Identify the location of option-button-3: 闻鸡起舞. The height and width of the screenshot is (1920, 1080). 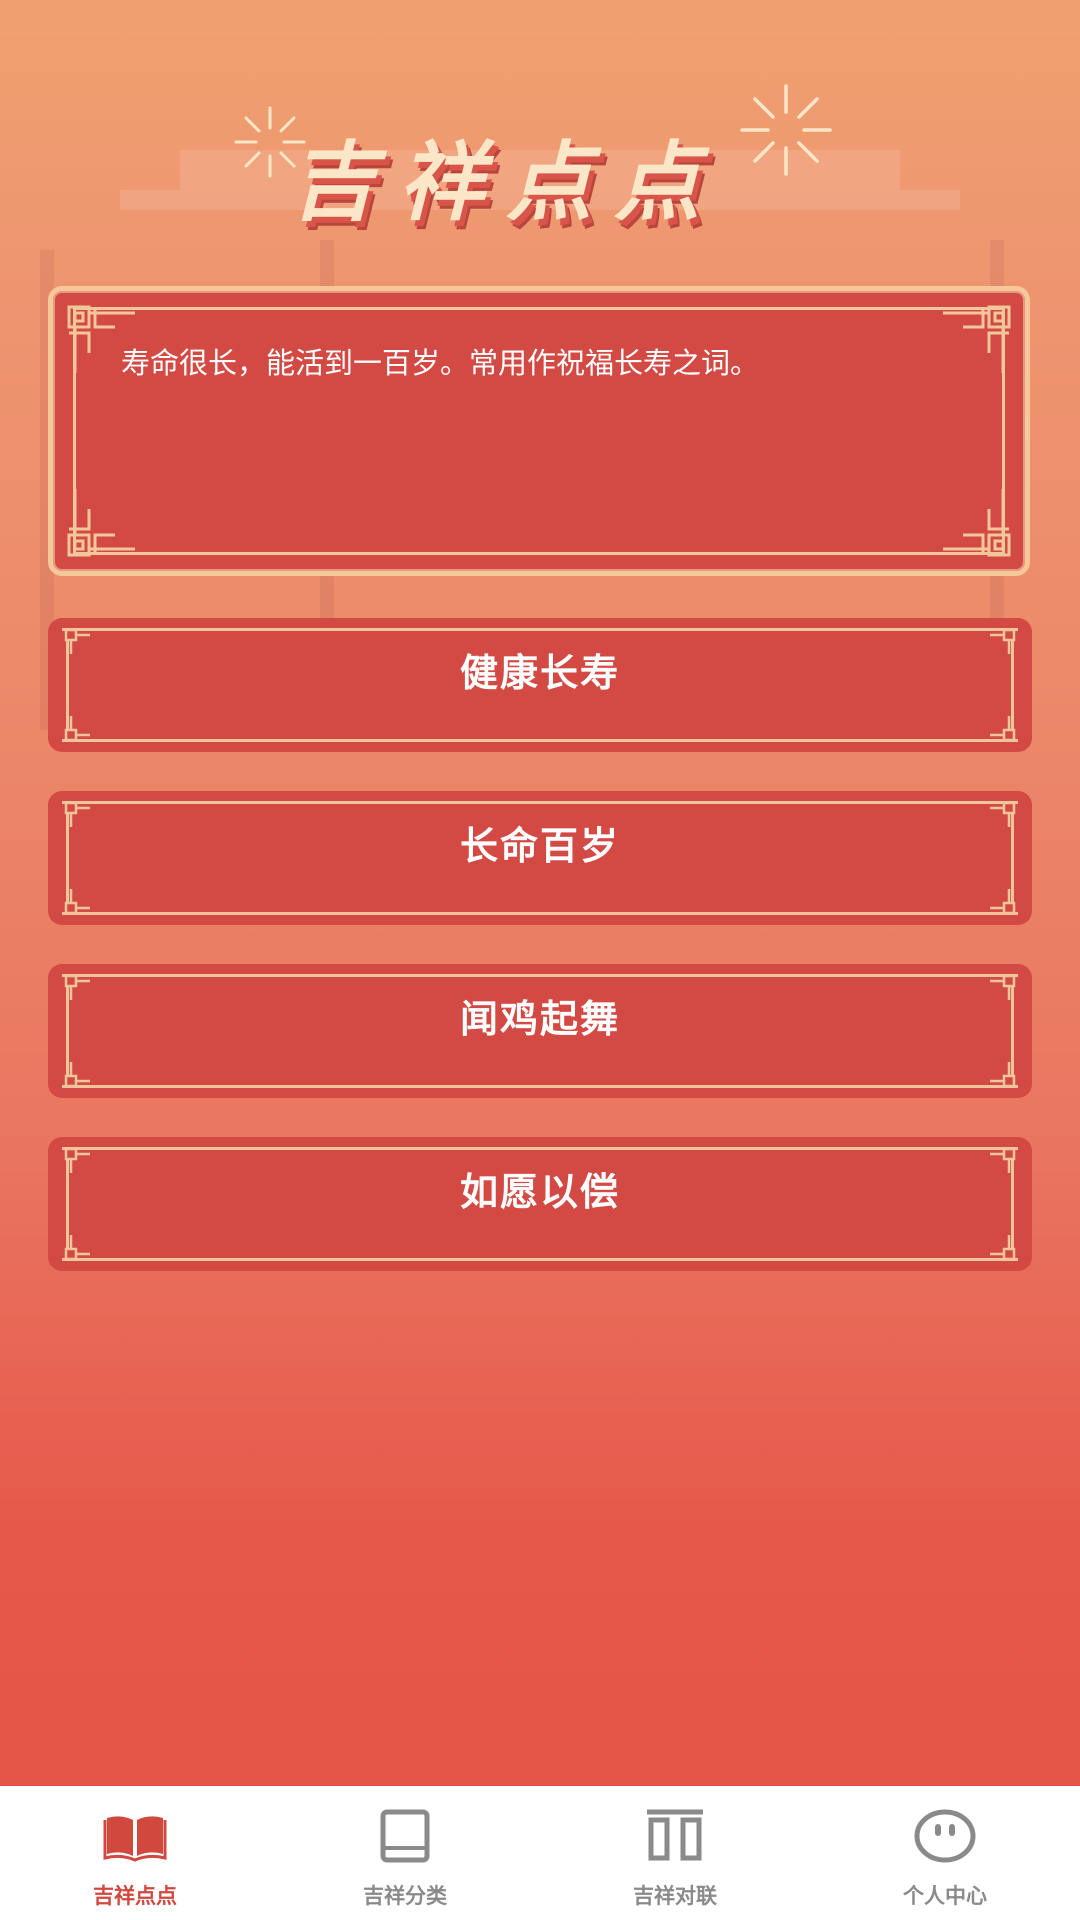
(540, 1031).